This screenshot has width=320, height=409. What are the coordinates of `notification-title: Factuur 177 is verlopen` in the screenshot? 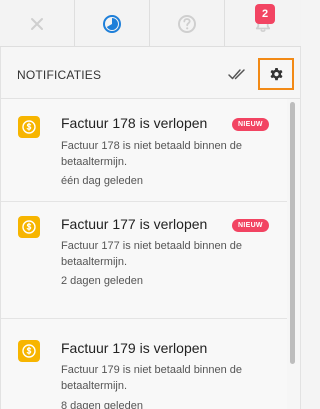 It's located at (134, 224).